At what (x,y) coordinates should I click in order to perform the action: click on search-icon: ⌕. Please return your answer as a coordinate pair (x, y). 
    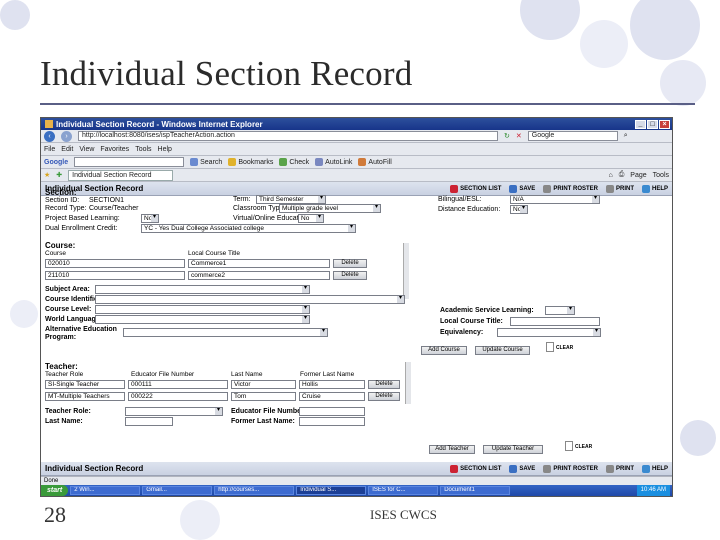
    Looking at the image, I should click on (626, 136).